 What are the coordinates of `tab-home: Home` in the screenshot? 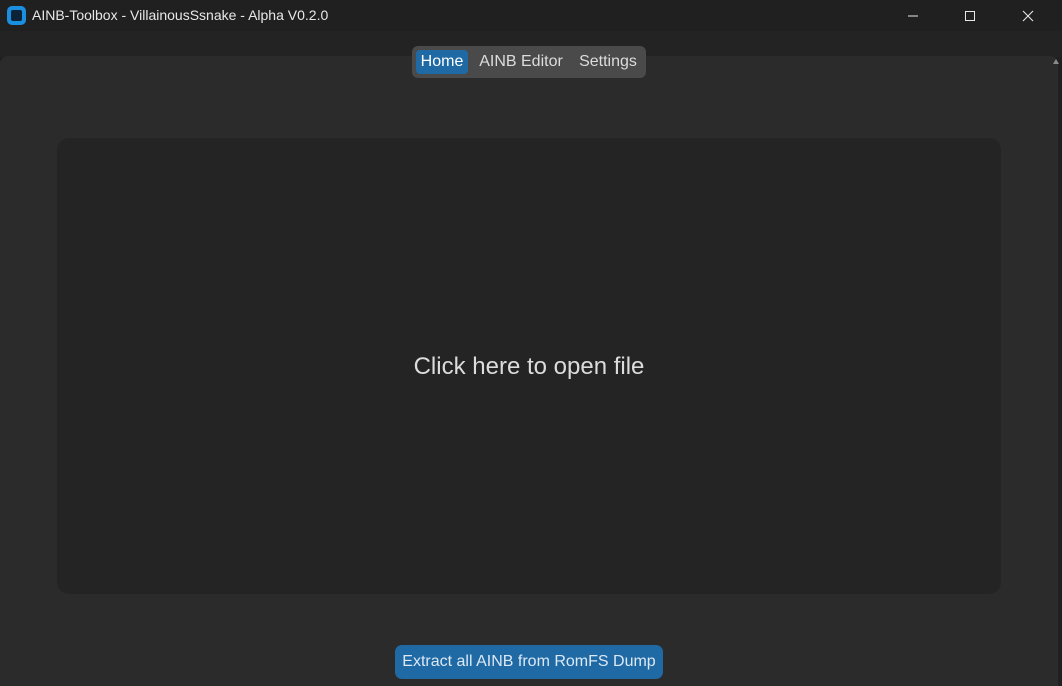 It's located at (442, 62).